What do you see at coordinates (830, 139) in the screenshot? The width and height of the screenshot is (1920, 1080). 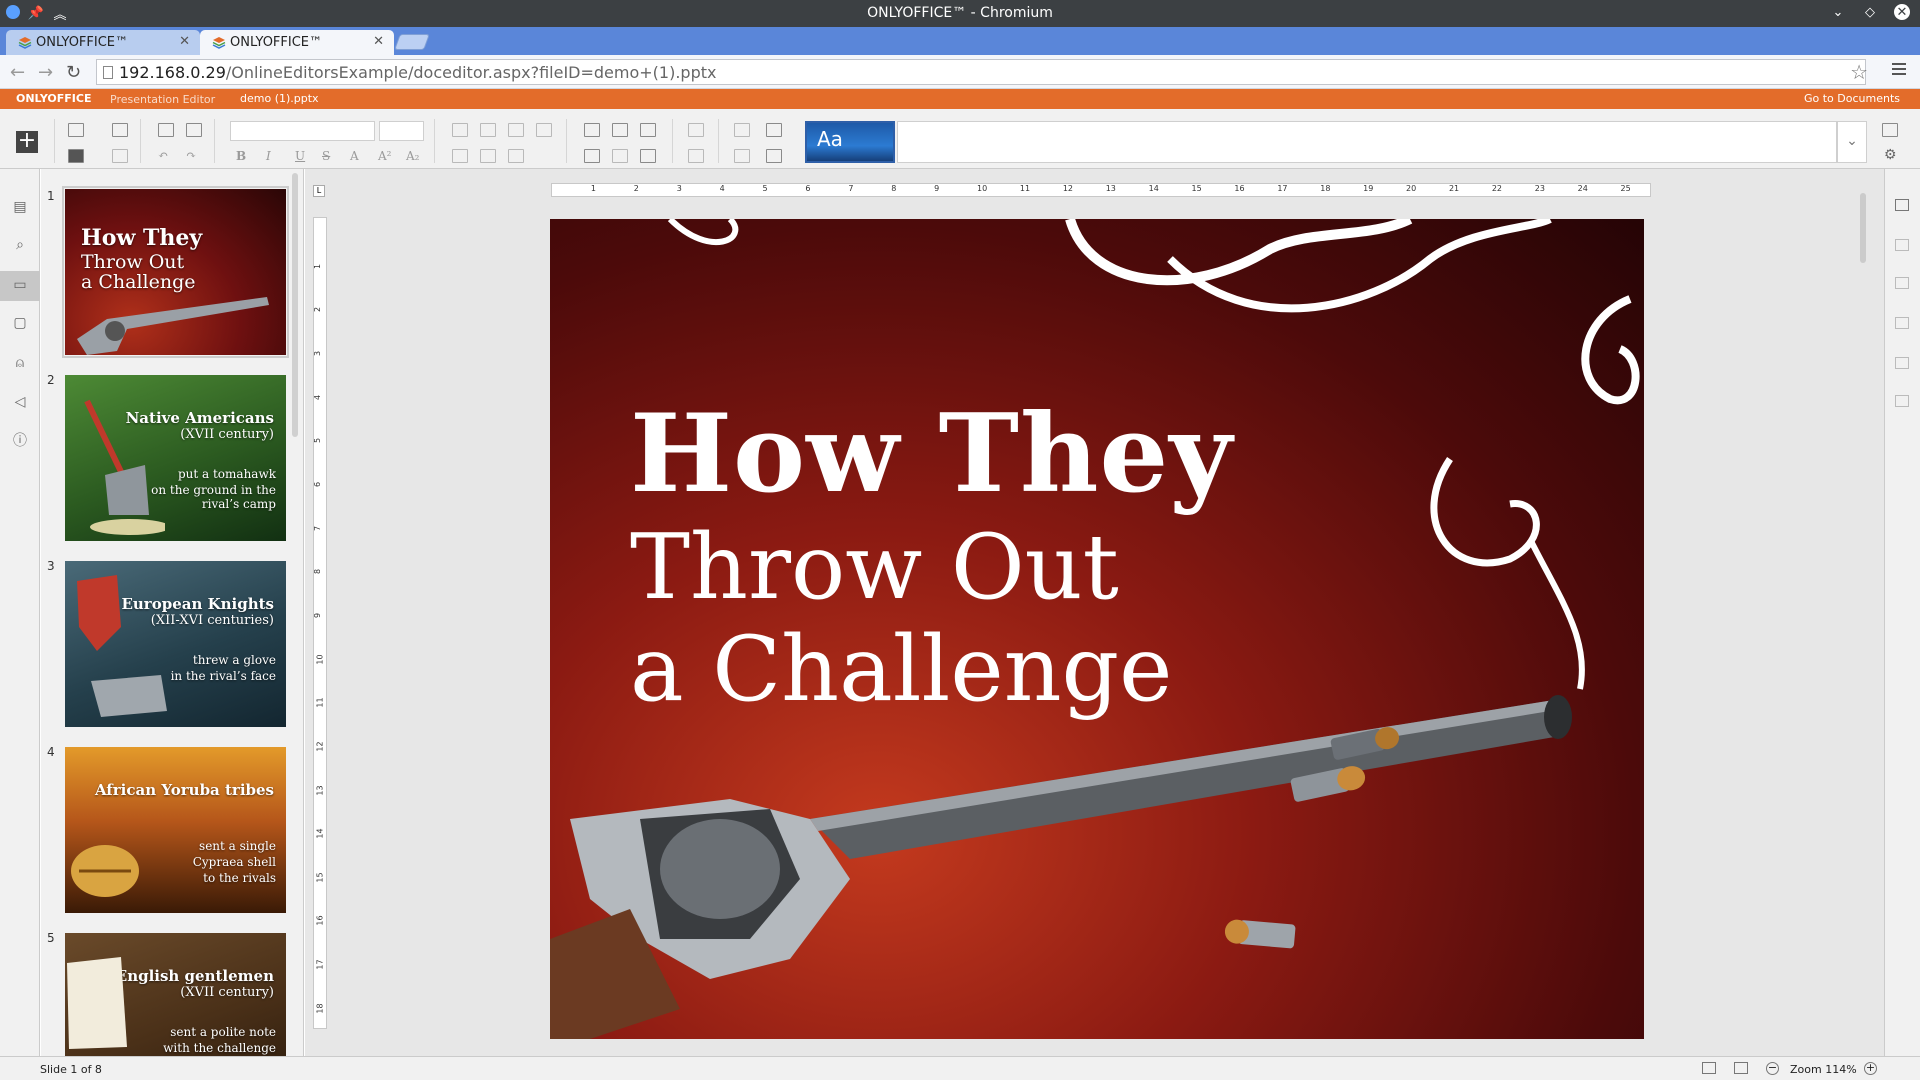 I see `theme-label: Aa` at bounding box center [830, 139].